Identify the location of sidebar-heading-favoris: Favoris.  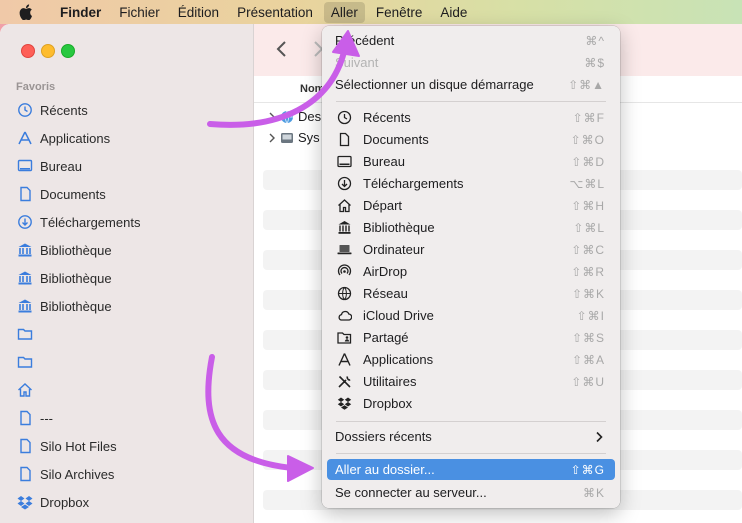
(36, 87).